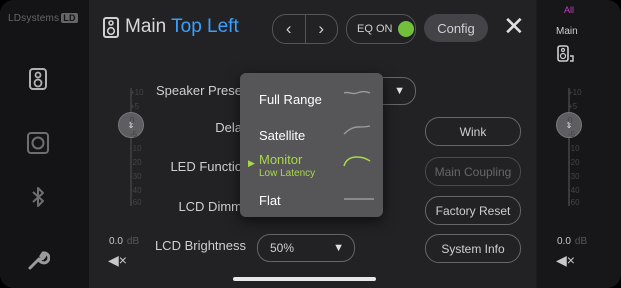 This screenshot has width=621, height=288. What do you see at coordinates (282, 135) in the screenshot?
I see `menu-item-label: Satellite` at bounding box center [282, 135].